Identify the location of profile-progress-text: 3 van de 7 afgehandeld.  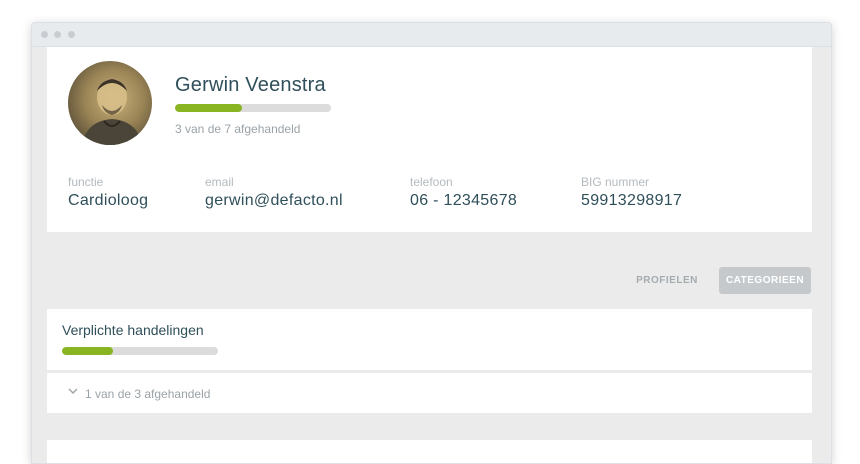
(238, 129).